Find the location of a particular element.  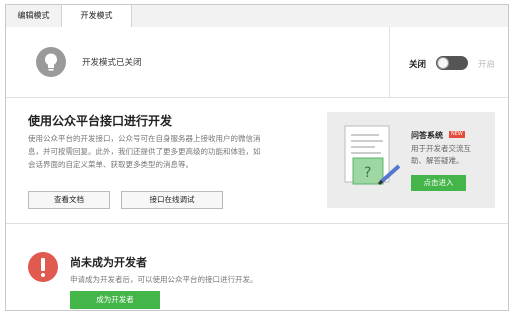

tab-bar: 编辑模式 开发模式 is located at coordinates (257, 16).